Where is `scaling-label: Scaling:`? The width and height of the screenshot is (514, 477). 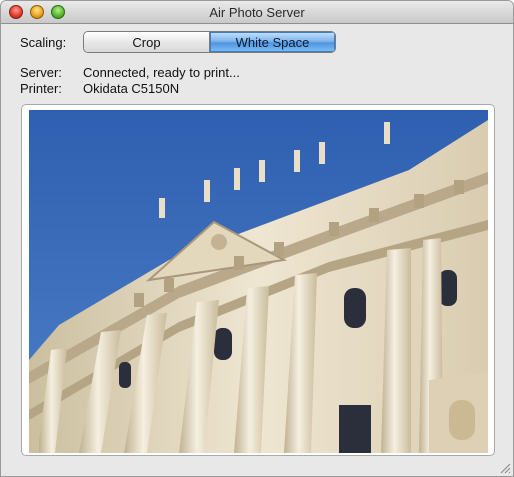
scaling-label: Scaling: is located at coordinates (43, 42).